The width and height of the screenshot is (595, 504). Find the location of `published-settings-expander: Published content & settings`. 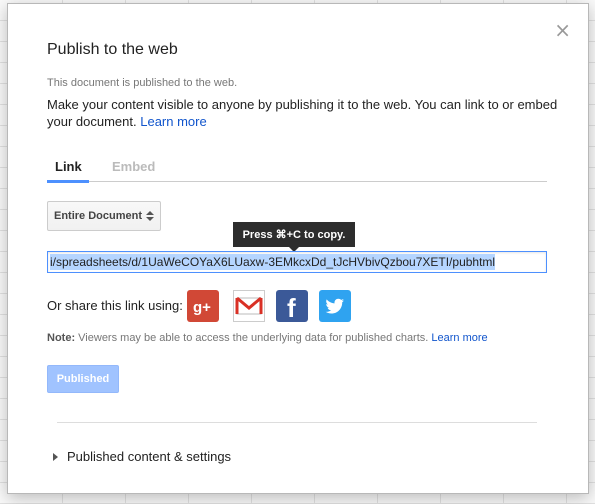

published-settings-expander: Published content & settings is located at coordinates (142, 456).